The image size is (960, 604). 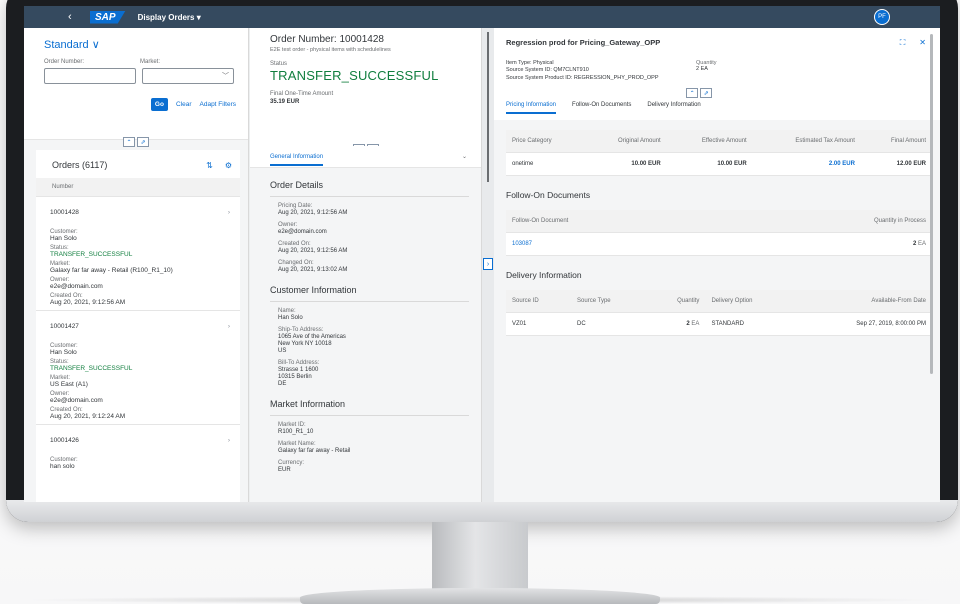 What do you see at coordinates (863, 324) in the screenshot?
I see `table-cell: Sep 27, 2019, 8:00:00 PM` at bounding box center [863, 324].